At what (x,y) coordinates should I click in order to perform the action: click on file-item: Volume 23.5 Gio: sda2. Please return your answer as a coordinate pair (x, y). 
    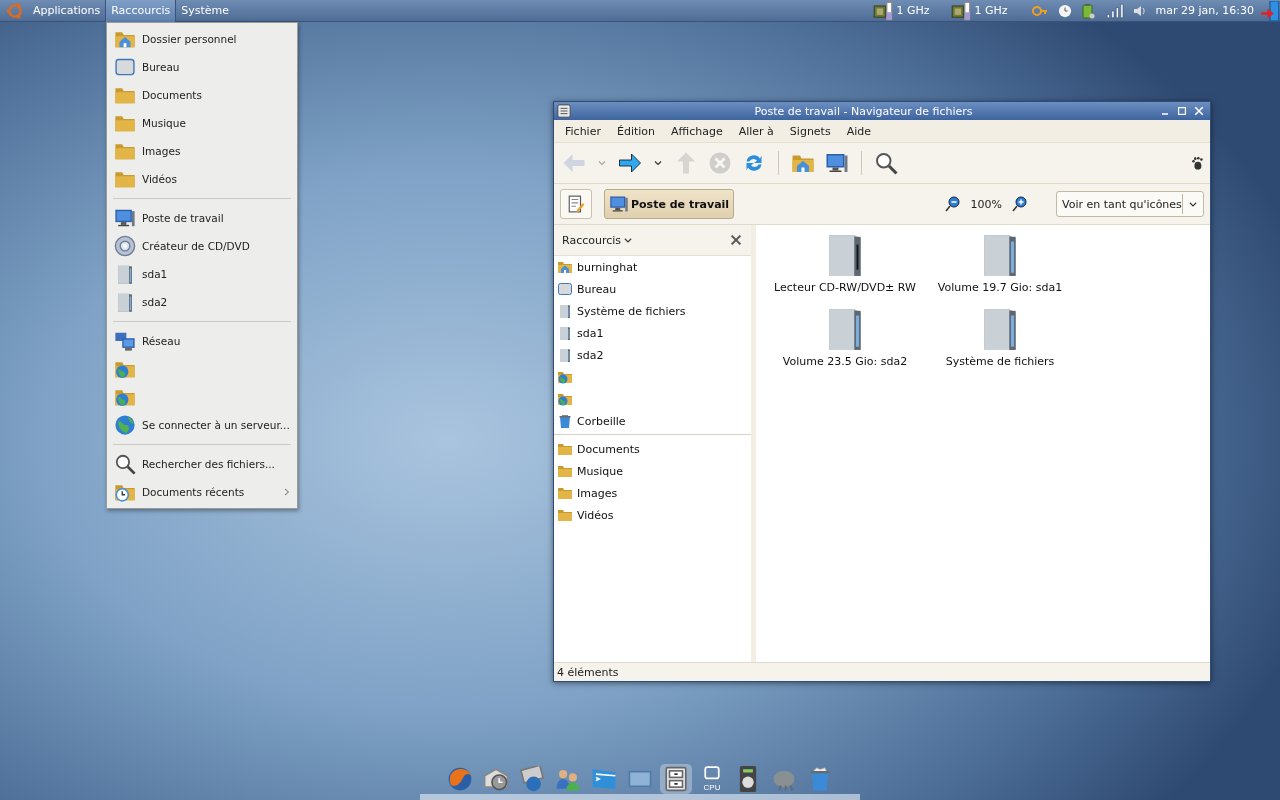
    Looking at the image, I should click on (845, 340).